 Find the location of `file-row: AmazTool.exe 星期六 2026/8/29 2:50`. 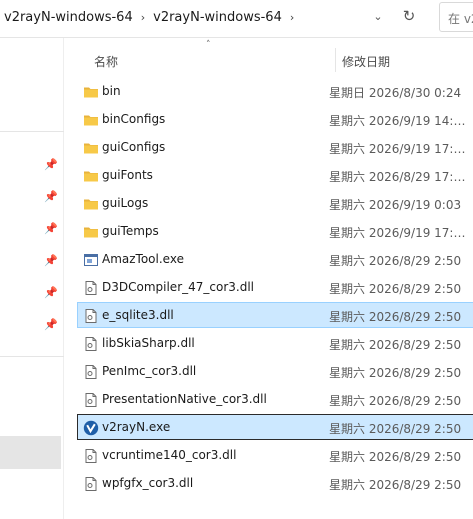

file-row: AmazTool.exe 星期六 2026/8/29 2:50 is located at coordinates (275, 259).